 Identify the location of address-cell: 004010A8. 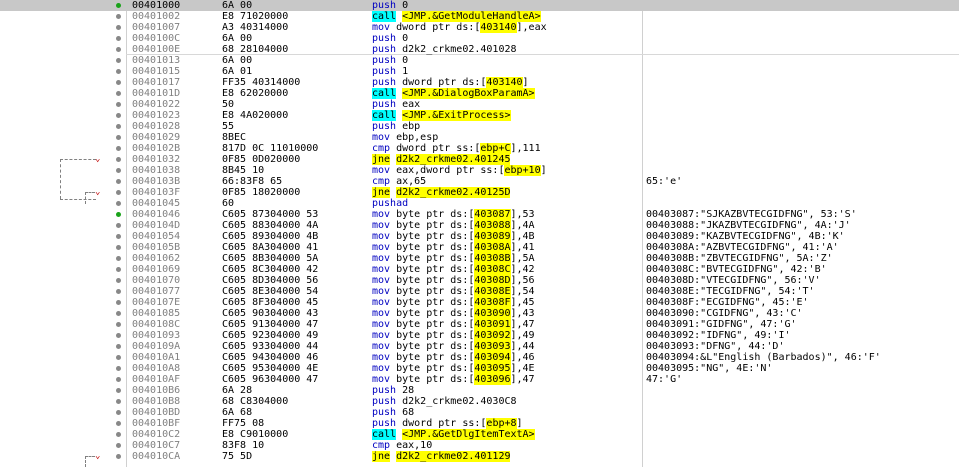
(177, 368).